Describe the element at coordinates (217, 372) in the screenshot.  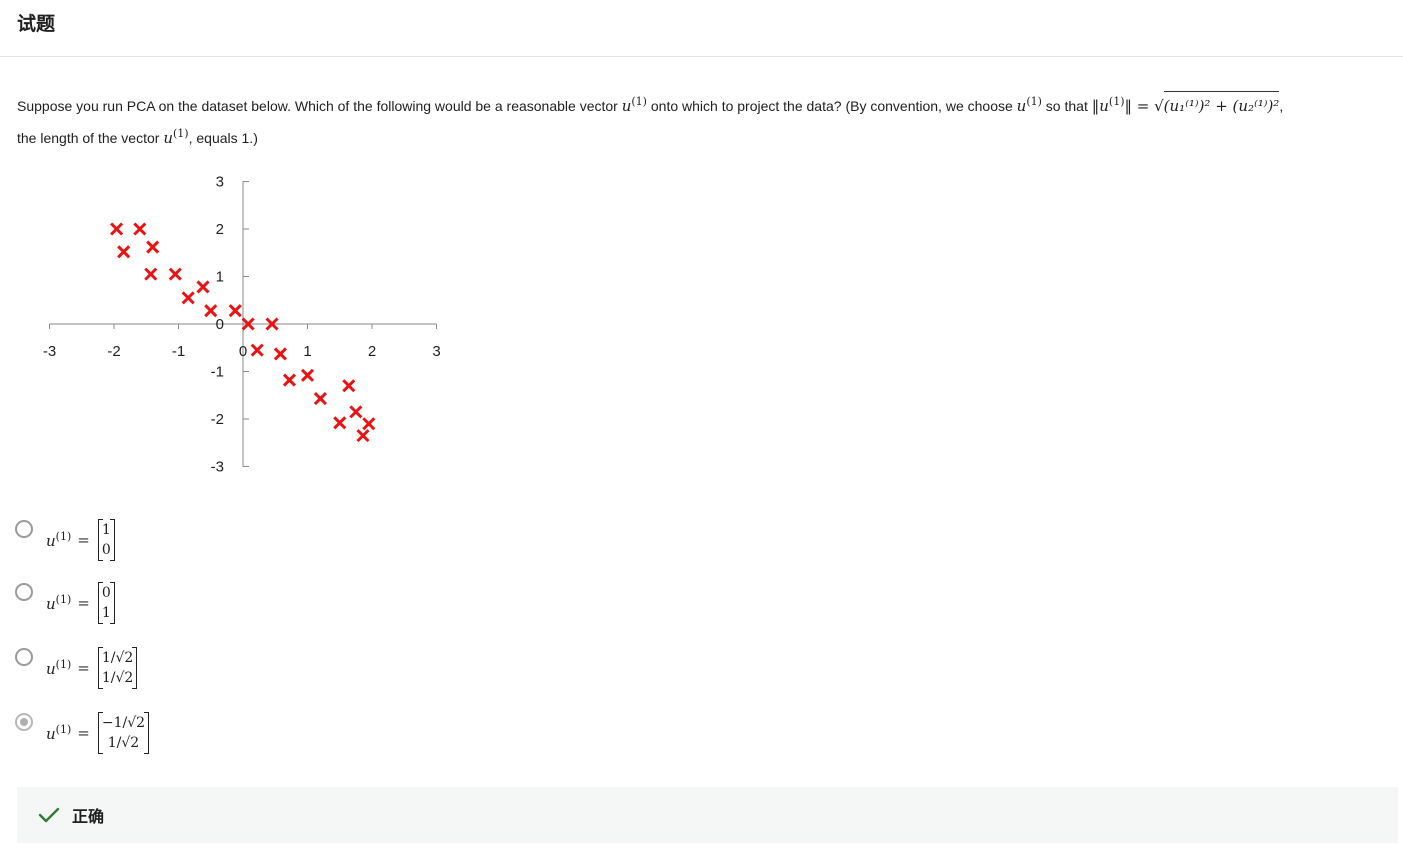
I see `y-tick-label: -1` at that location.